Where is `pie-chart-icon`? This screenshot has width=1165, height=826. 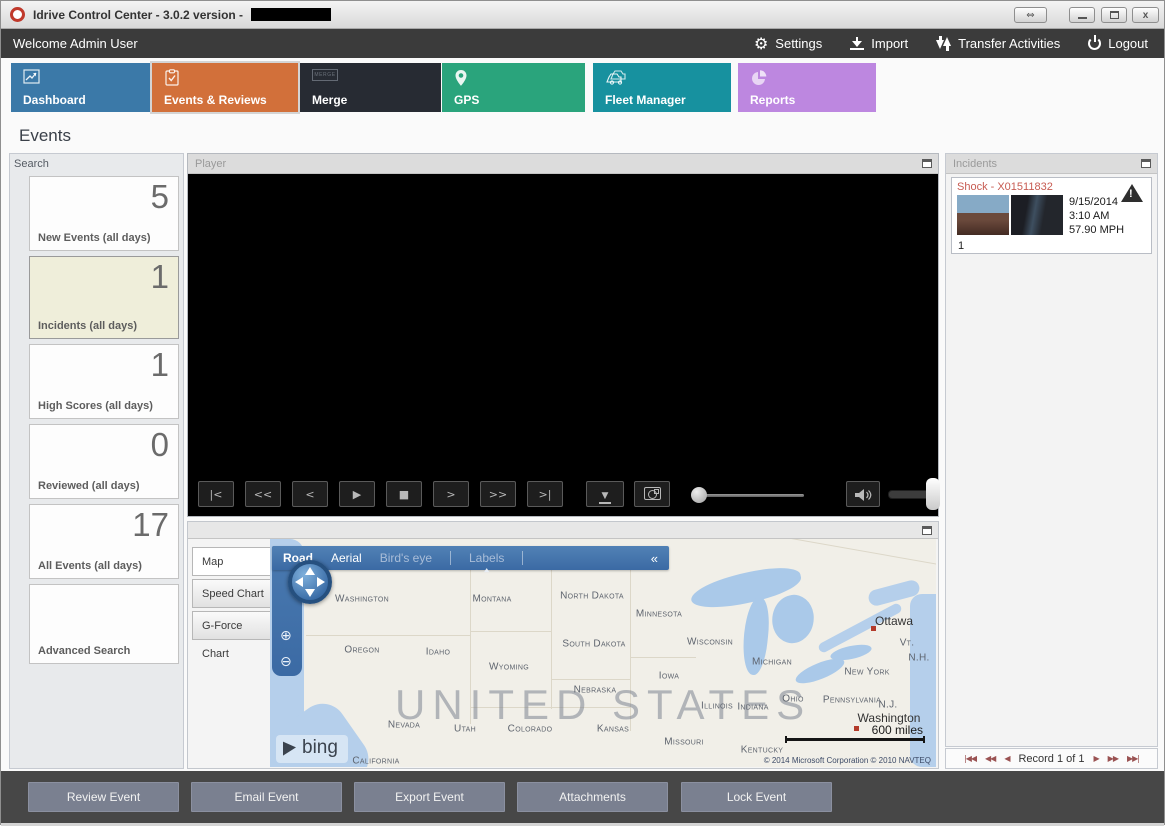
pie-chart-icon is located at coordinates (759, 78).